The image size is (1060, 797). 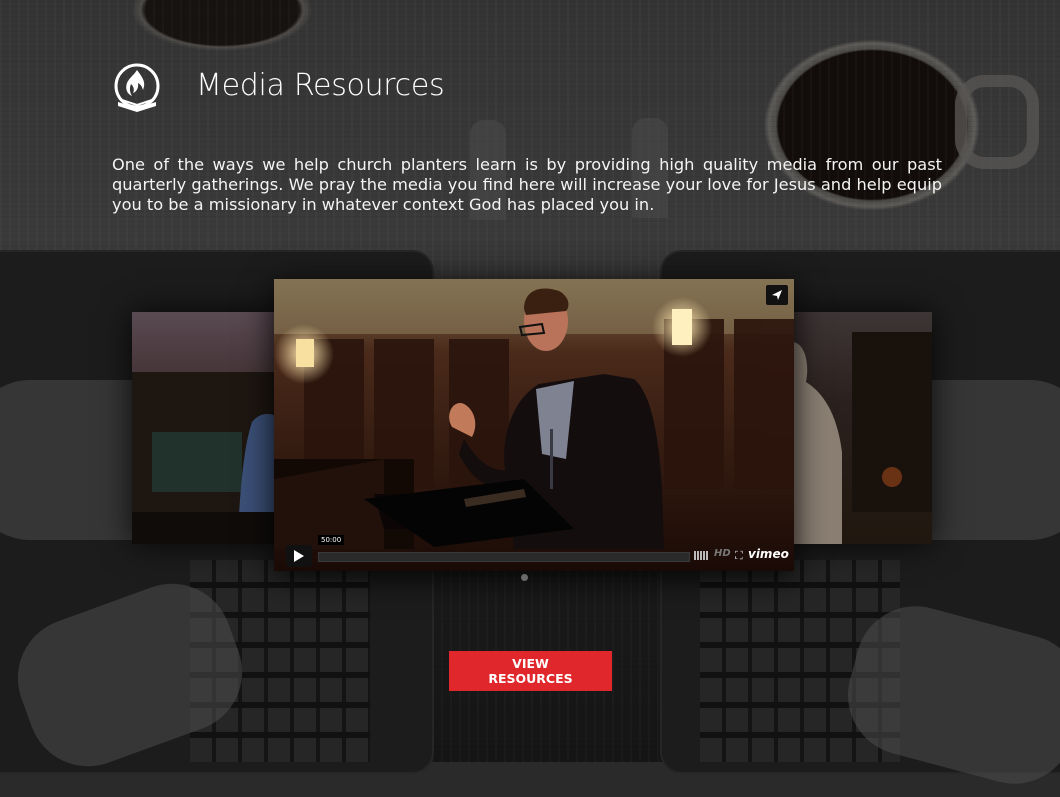 What do you see at coordinates (768, 554) in the screenshot?
I see `vimeo-logo: vimeo` at bounding box center [768, 554].